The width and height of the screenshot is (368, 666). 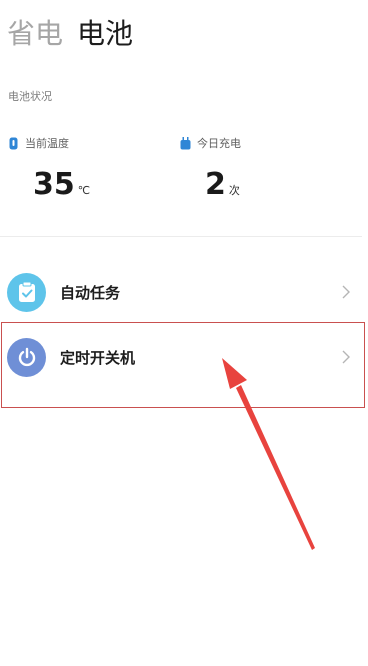 I want to click on charges-label: 今日充电, so click(x=219, y=143).